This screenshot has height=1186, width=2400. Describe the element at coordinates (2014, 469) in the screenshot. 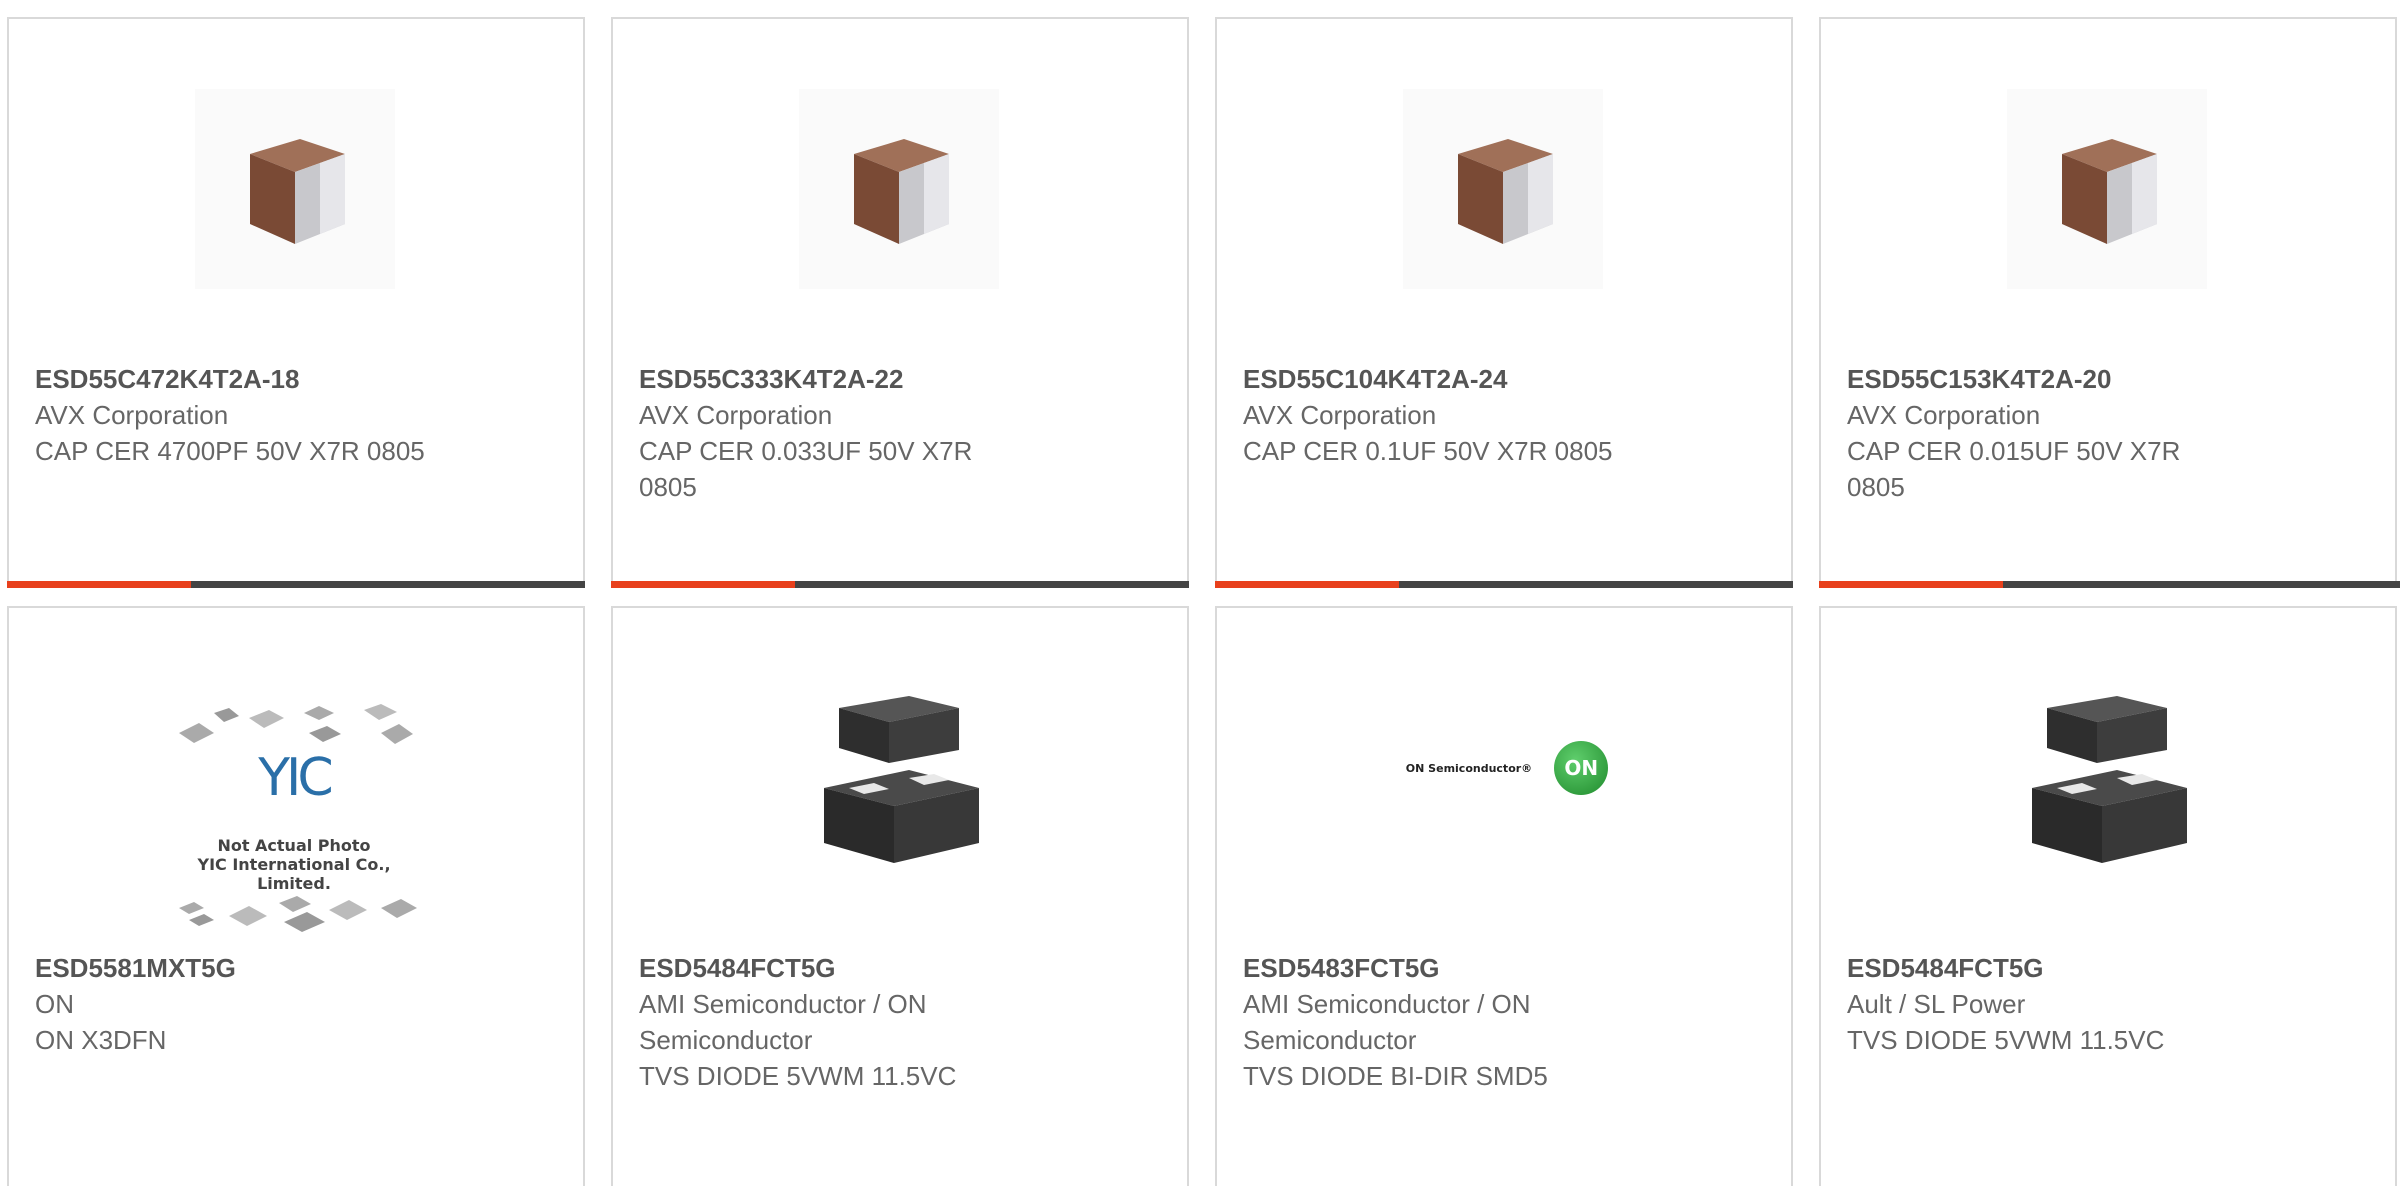

I see `description: CAP CER 0.015UF 50V X7R 0805` at that location.